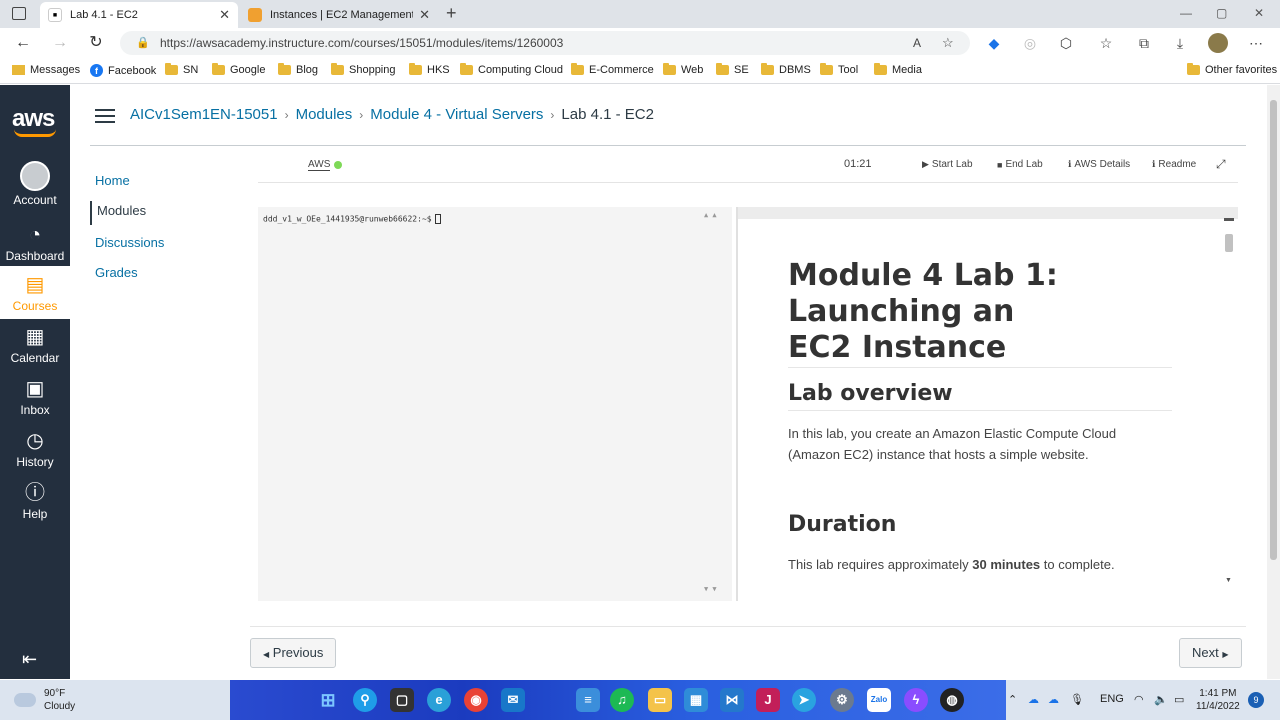 Image resolution: width=1280 pixels, height=720 pixels. What do you see at coordinates (696, 700) in the screenshot?
I see `calculator-icon: ▦` at bounding box center [696, 700].